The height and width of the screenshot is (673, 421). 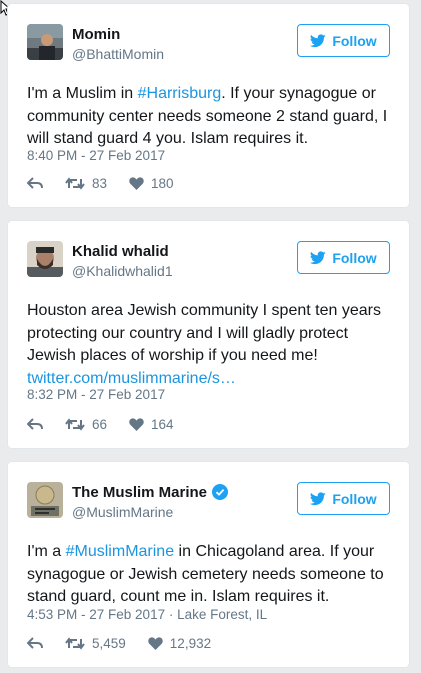 I want to click on hashtag-link: #MuslimMarine, so click(x=120, y=551).